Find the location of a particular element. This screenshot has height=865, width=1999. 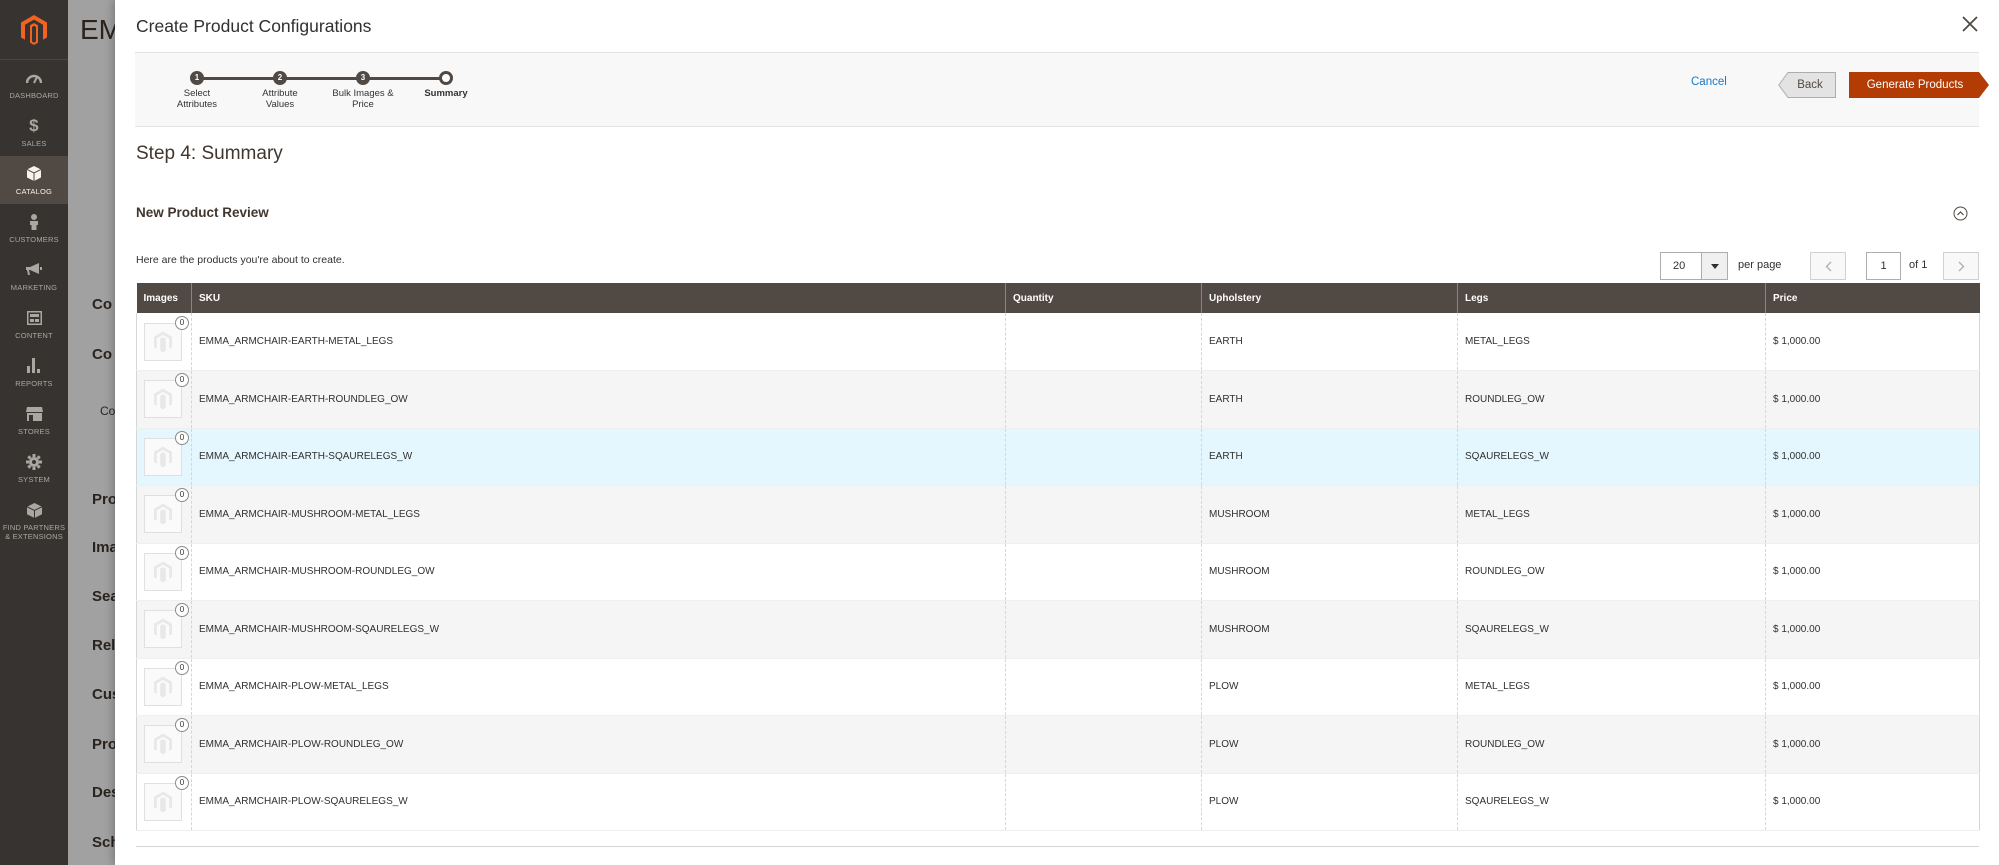

sku-cell: EMMA_ARMCHAIR-MUSHROOM-METAL_LEGS is located at coordinates (598, 514).